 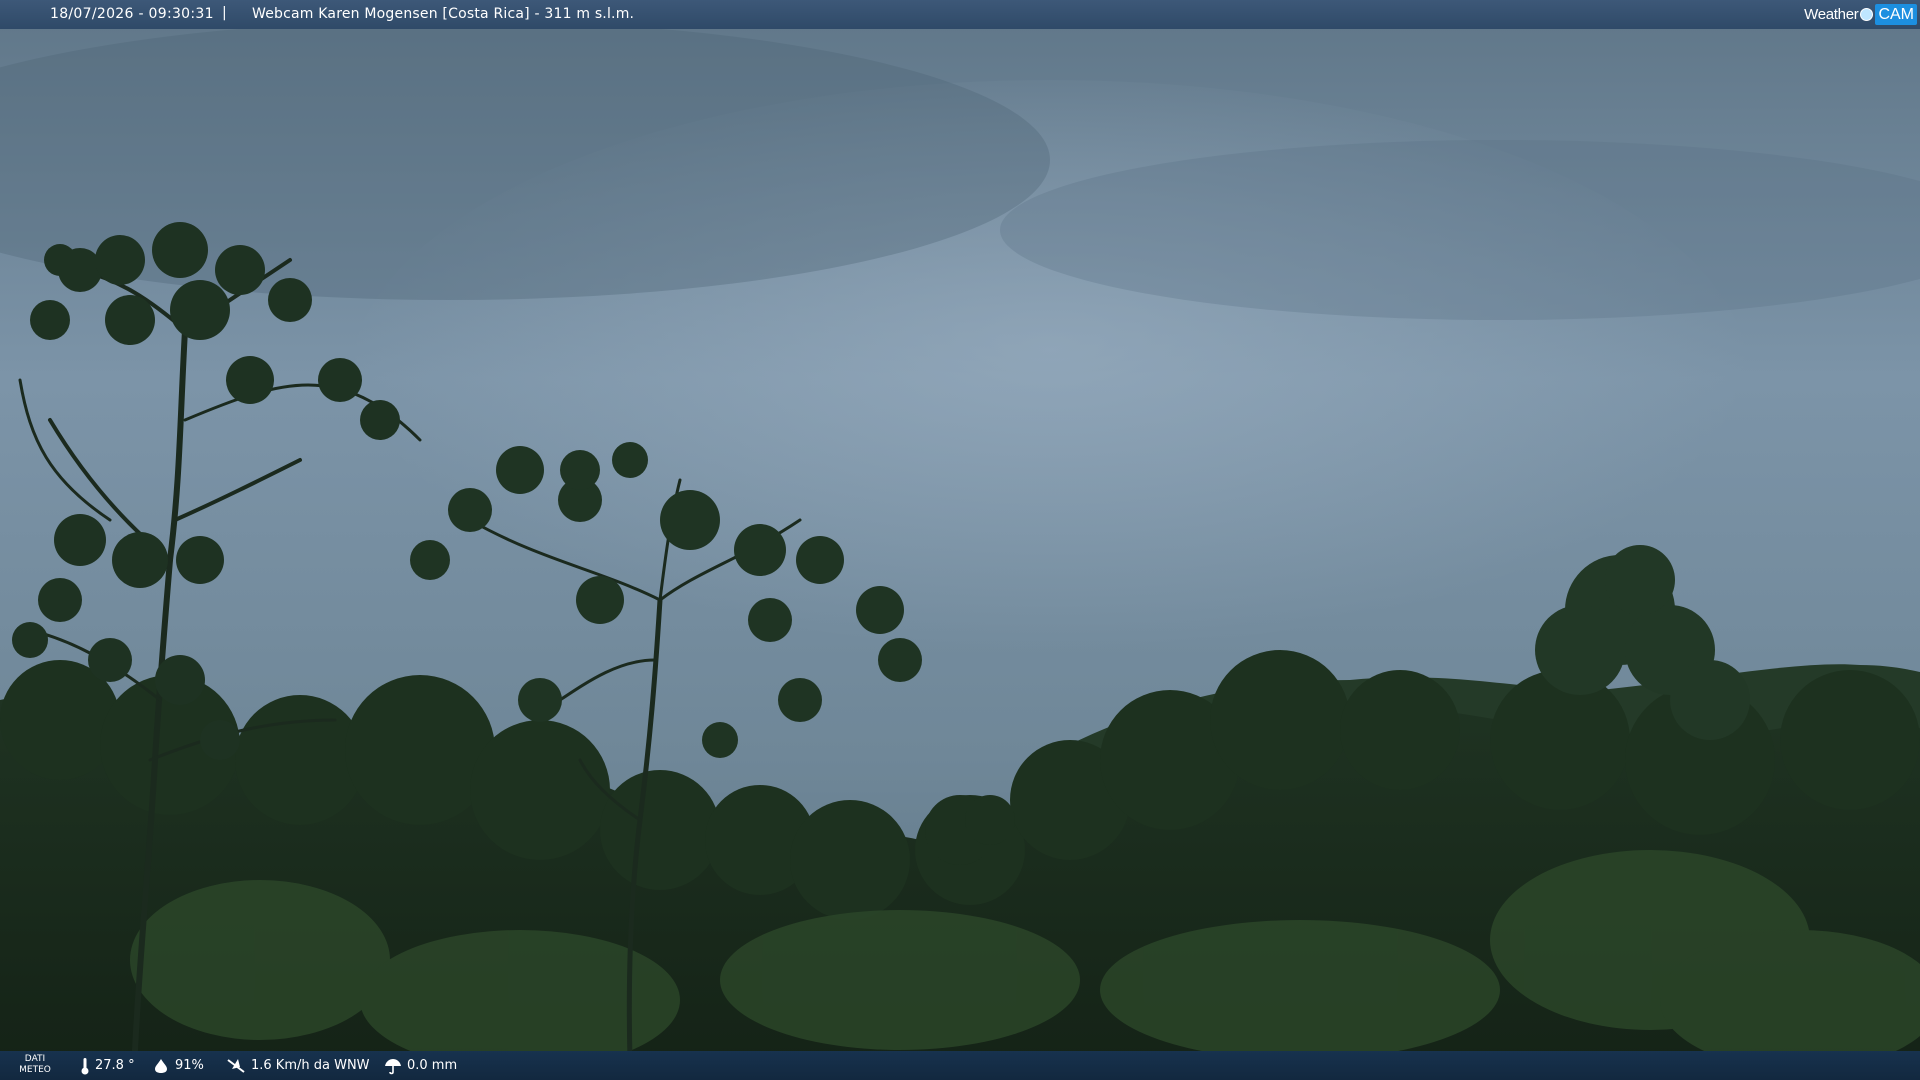 I want to click on meteo-label-line1: DATI, so click(x=35, y=1059).